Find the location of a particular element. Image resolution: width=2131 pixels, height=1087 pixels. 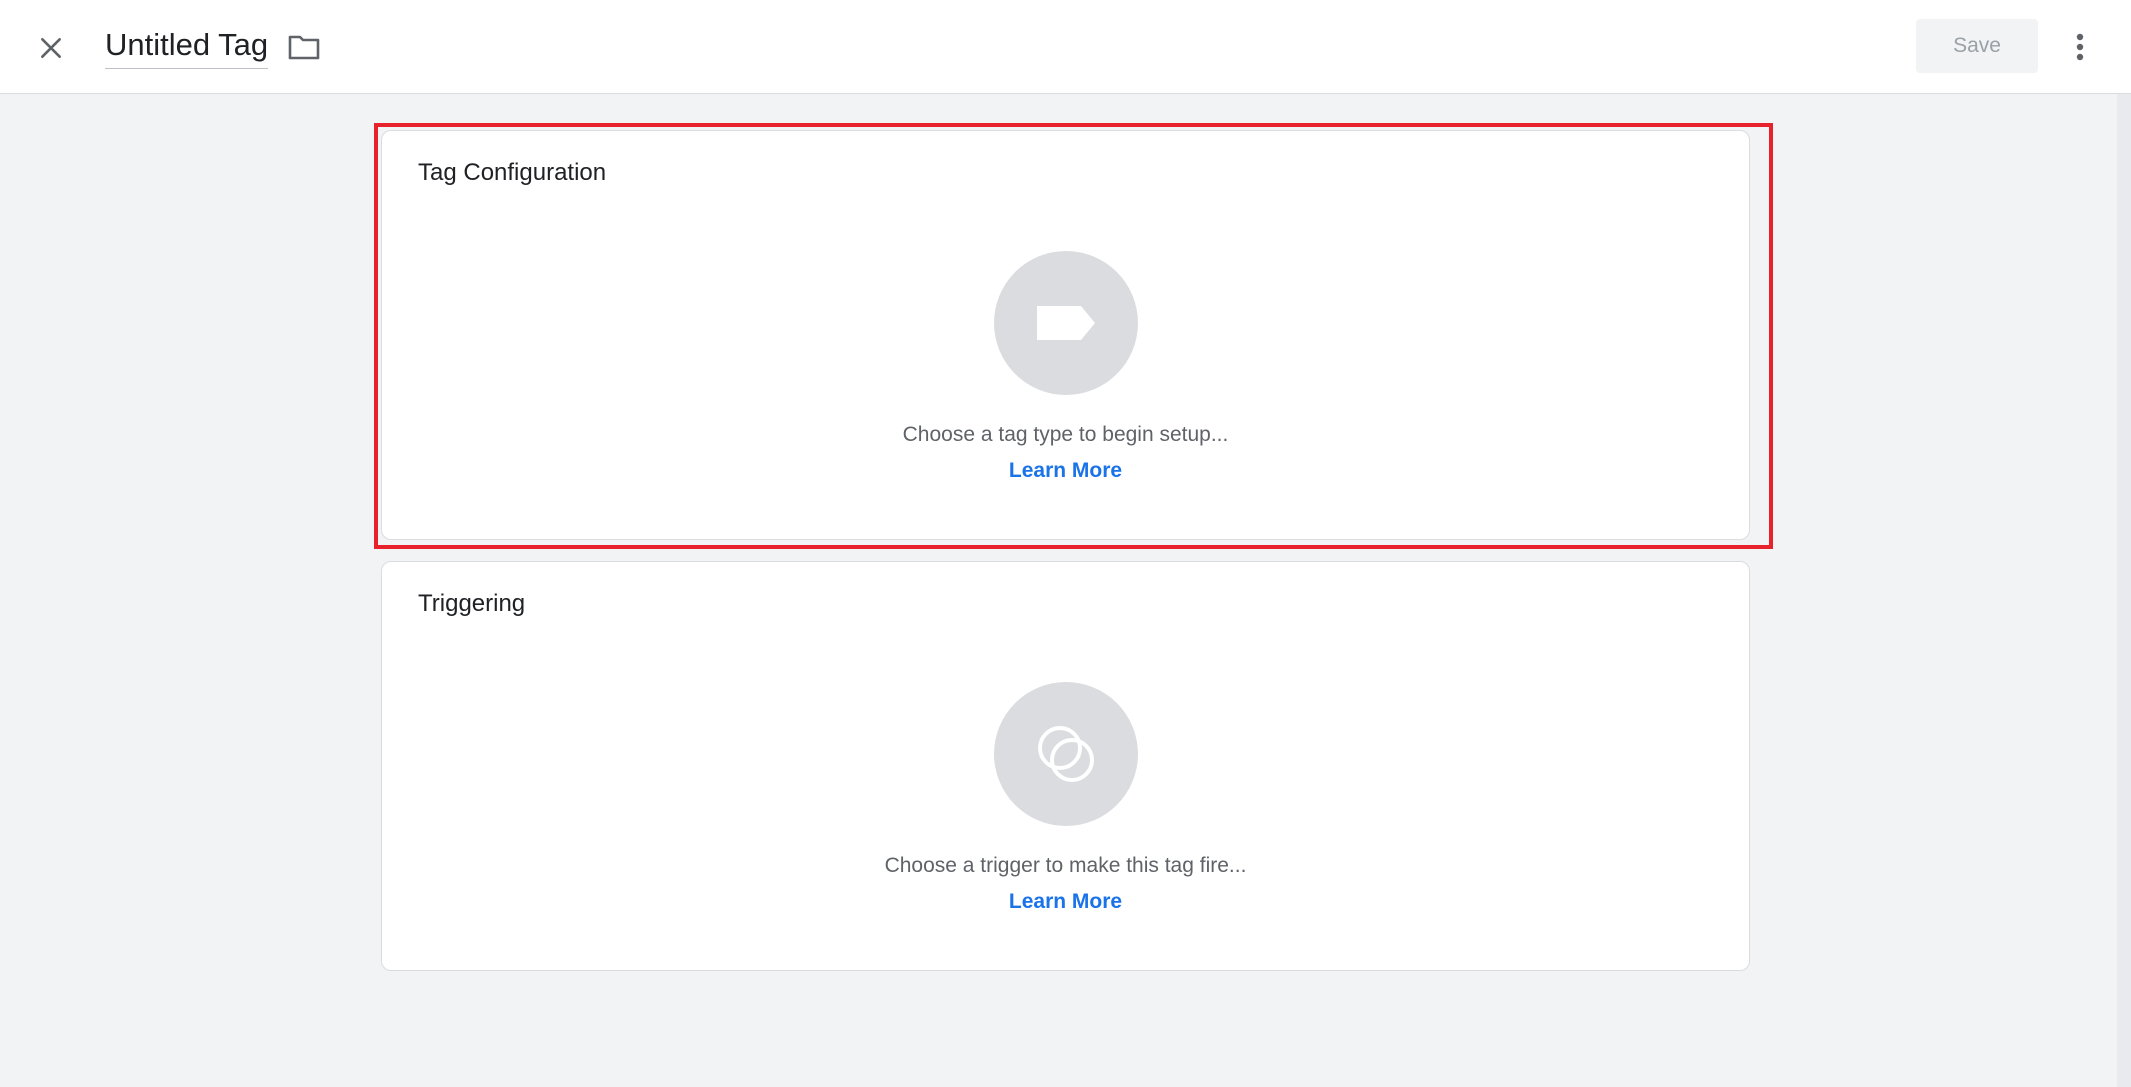

folder-icon is located at coordinates (304, 47).